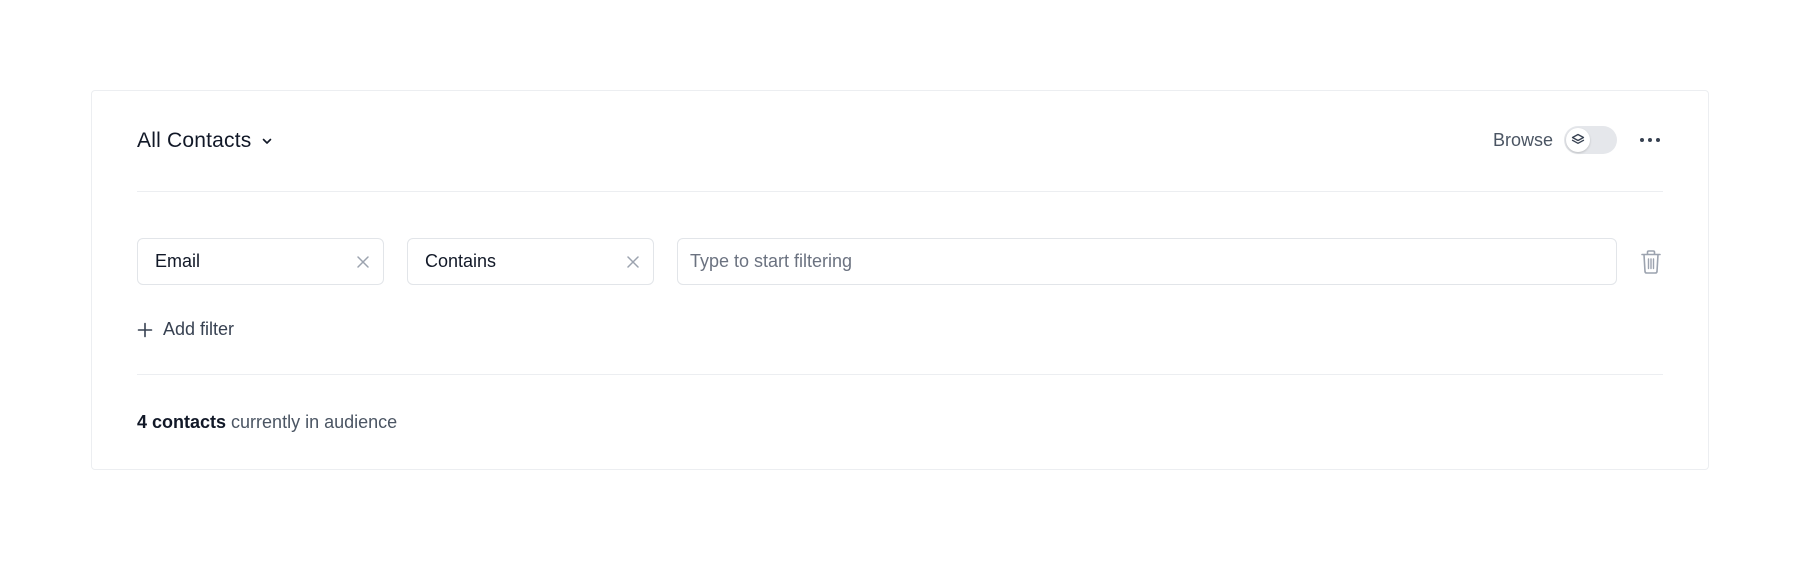 The width and height of the screenshot is (1800, 562). I want to click on more-options-button, so click(1650, 140).